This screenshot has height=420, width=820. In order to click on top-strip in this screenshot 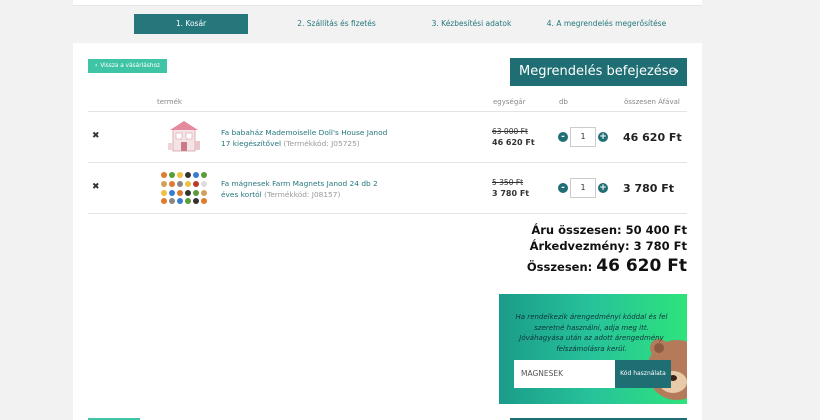, I will do `click(387, 3)`.